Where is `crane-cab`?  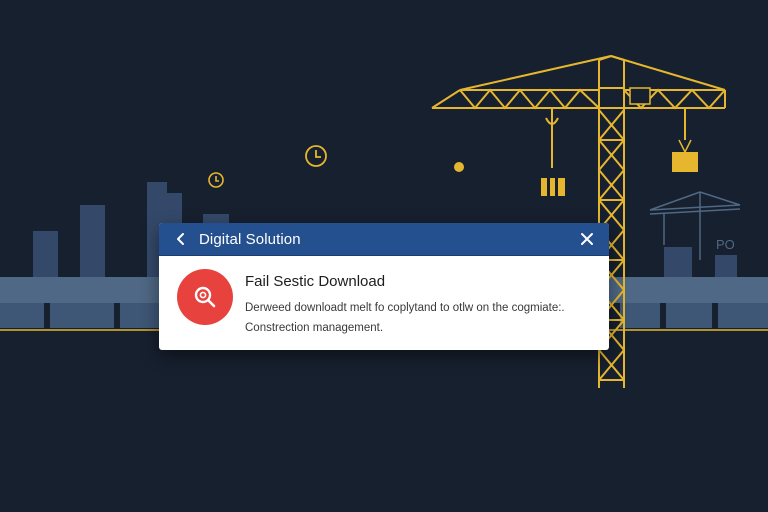 crane-cab is located at coordinates (611, 98).